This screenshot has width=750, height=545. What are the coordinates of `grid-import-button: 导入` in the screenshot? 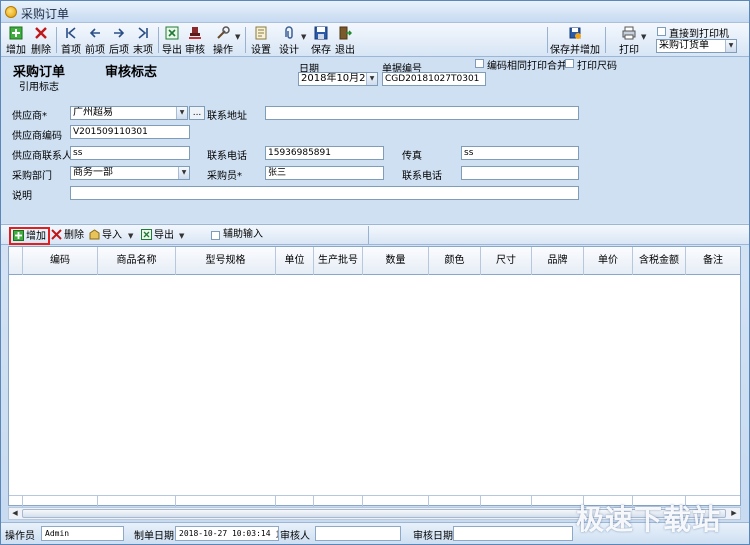 It's located at (105, 235).